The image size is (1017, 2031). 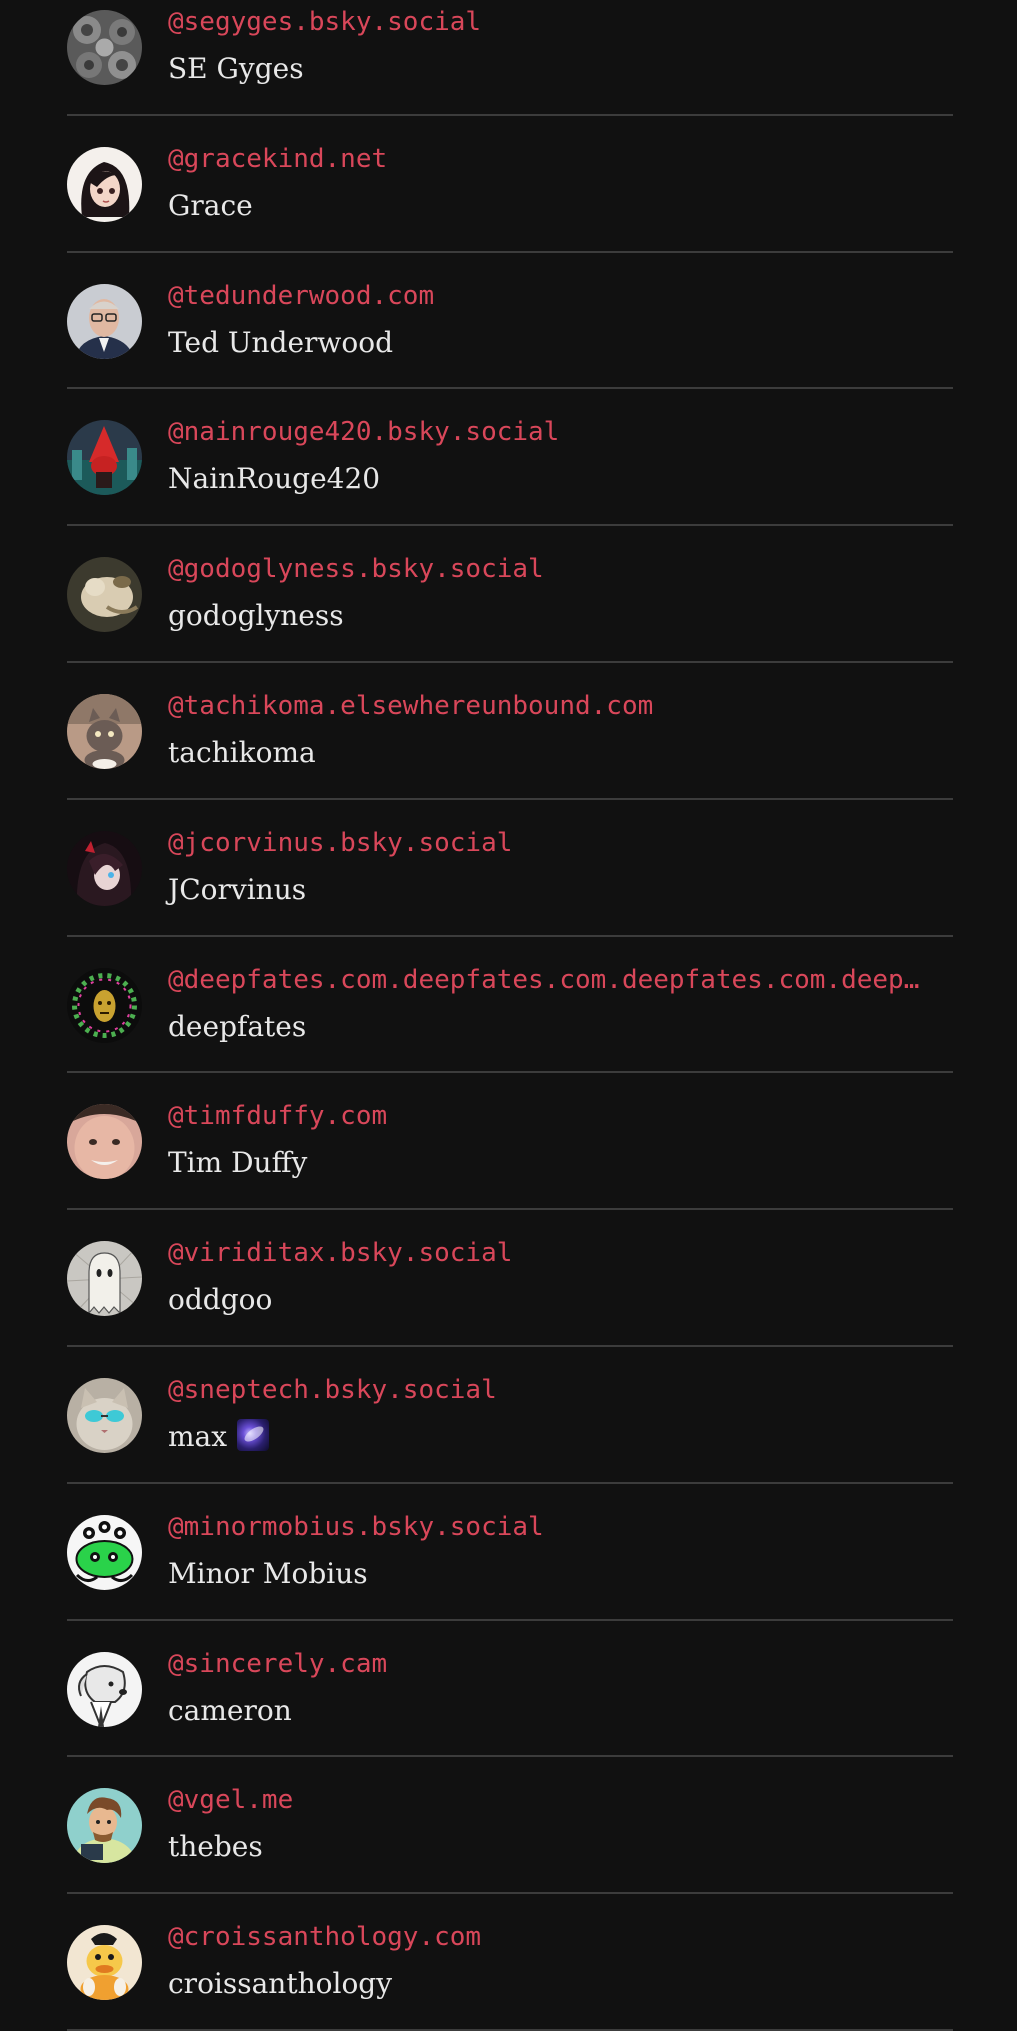 What do you see at coordinates (510, 594) in the screenshot?
I see `list-item: @godoglyness.bsky.social godoglyness` at bounding box center [510, 594].